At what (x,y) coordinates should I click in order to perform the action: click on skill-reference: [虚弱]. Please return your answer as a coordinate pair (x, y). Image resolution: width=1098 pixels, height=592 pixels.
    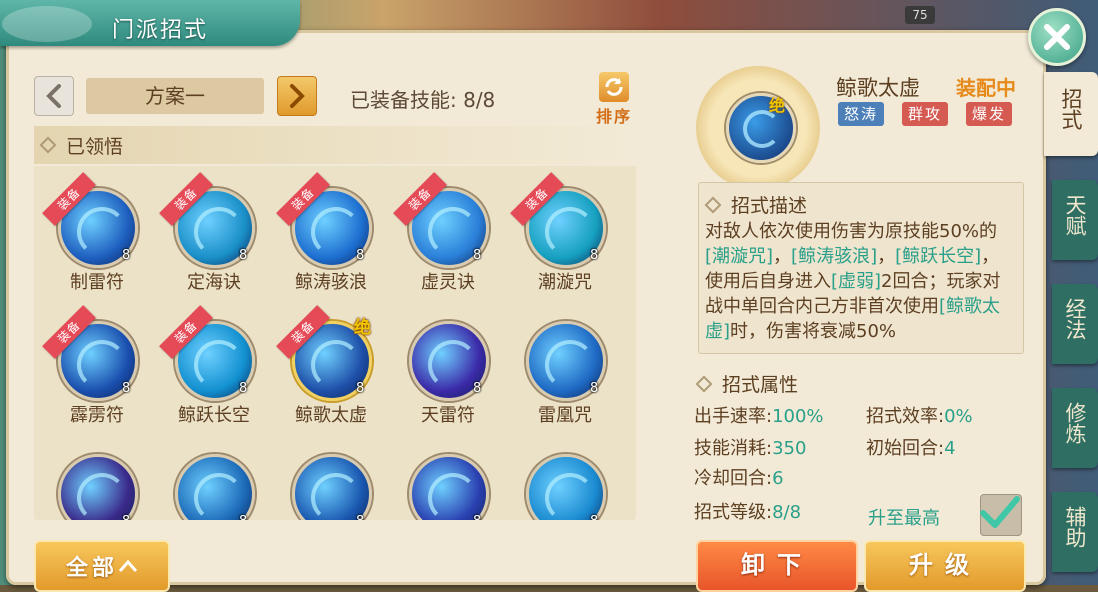
    Looking at the image, I should click on (856, 281).